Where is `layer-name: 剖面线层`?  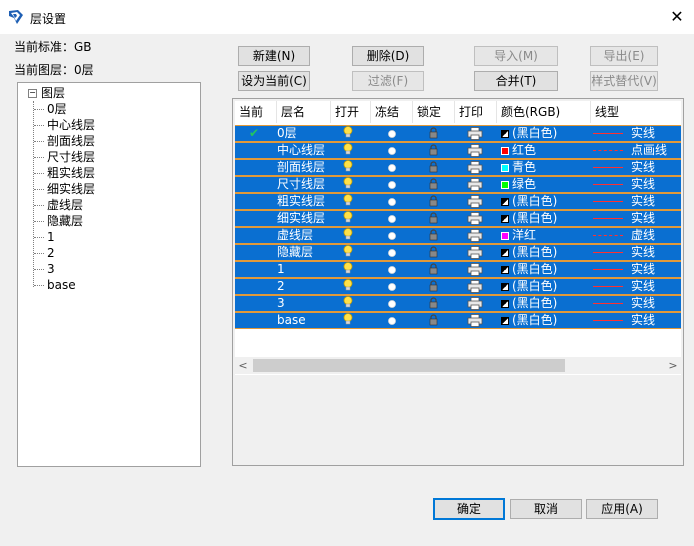 layer-name: 剖面线层 is located at coordinates (301, 167).